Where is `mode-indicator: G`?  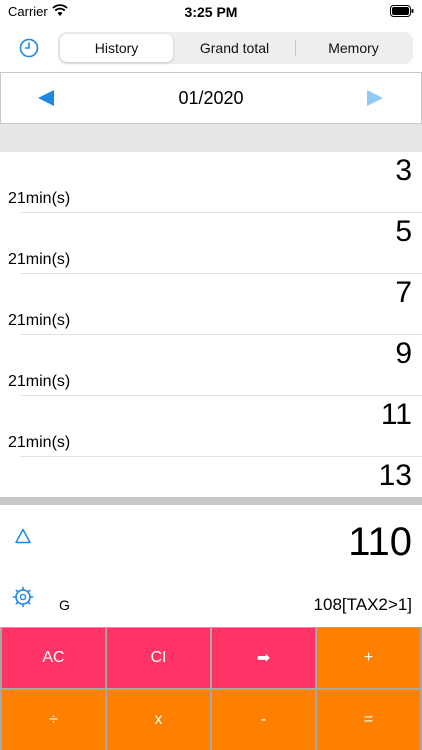
mode-indicator: G is located at coordinates (64, 605).